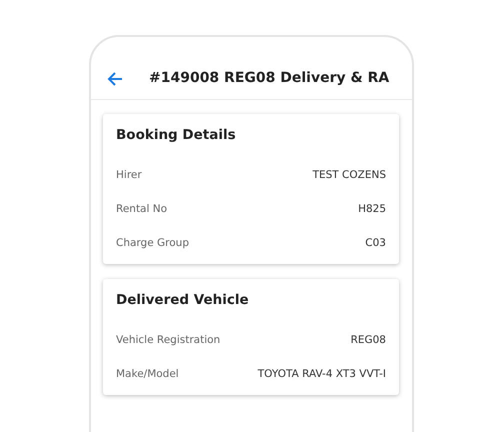 Image resolution: width=502 pixels, height=432 pixels. What do you see at coordinates (375, 243) in the screenshot?
I see `field-value: C03` at bounding box center [375, 243].